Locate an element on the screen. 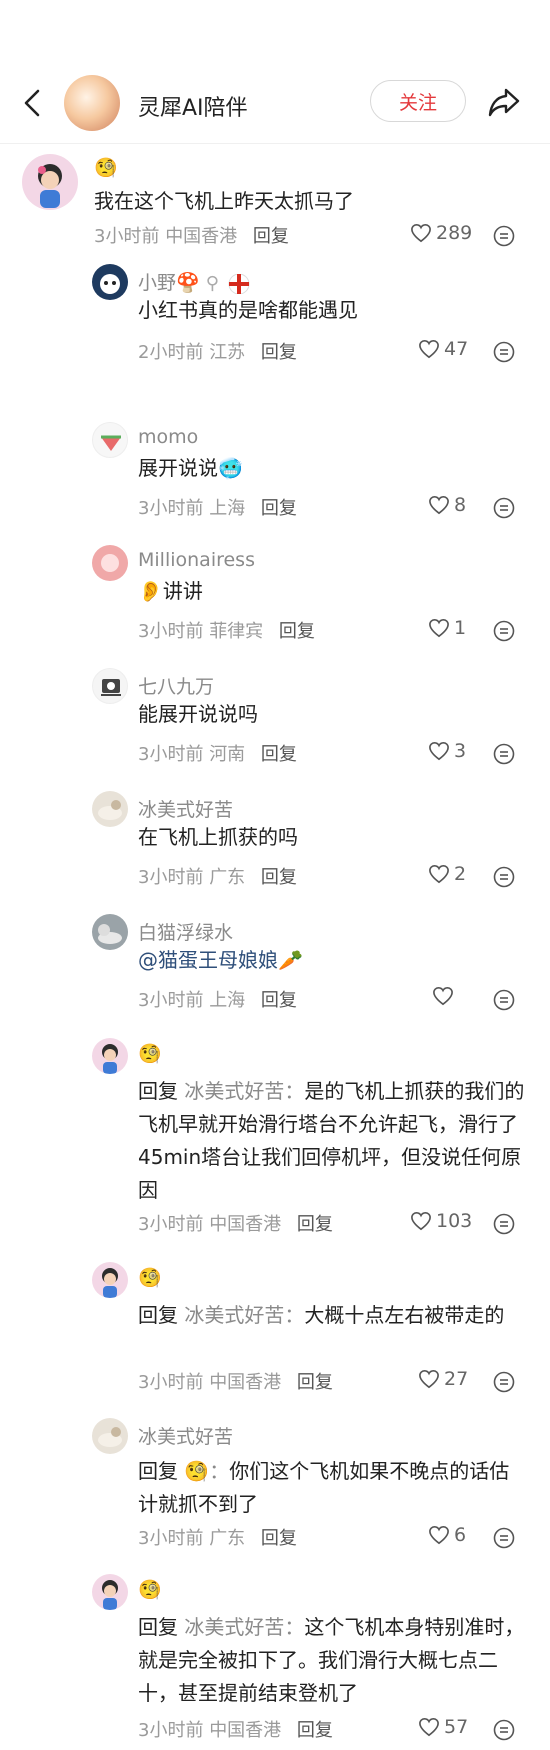 The width and height of the screenshot is (550, 1750). like-count: 289 is located at coordinates (454, 233).